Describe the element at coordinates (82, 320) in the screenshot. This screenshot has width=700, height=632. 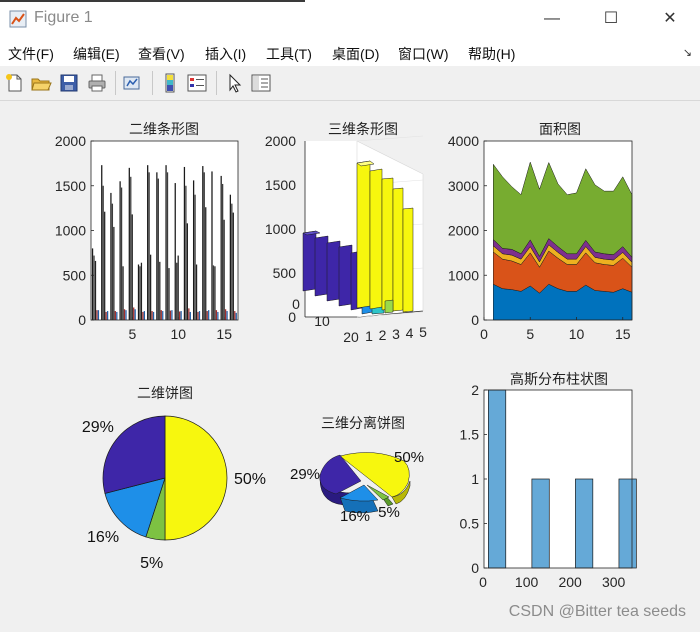
I see `bar2d-ytick-label: 0` at that location.